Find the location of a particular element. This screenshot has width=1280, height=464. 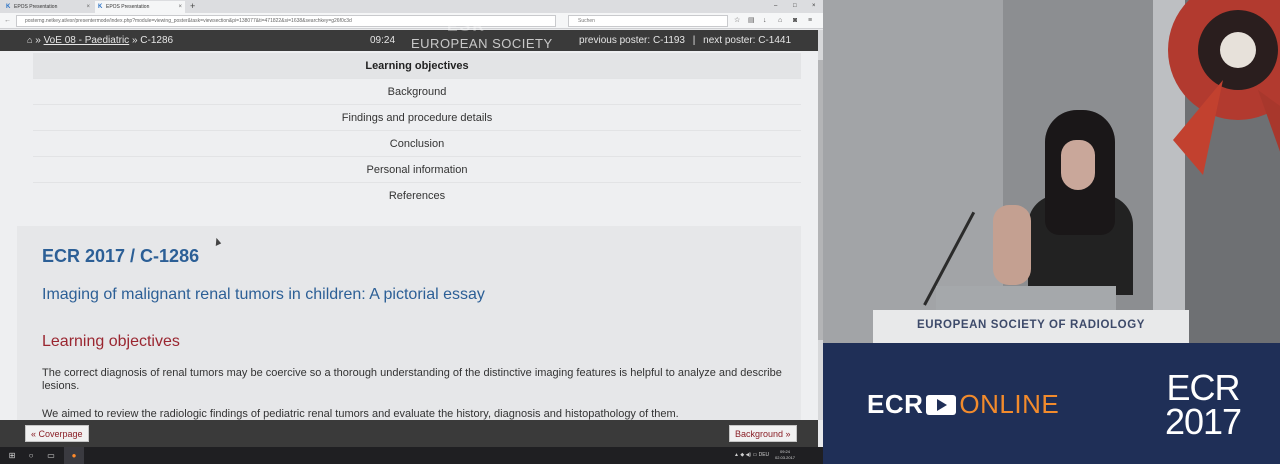

play-icon is located at coordinates (941, 405).